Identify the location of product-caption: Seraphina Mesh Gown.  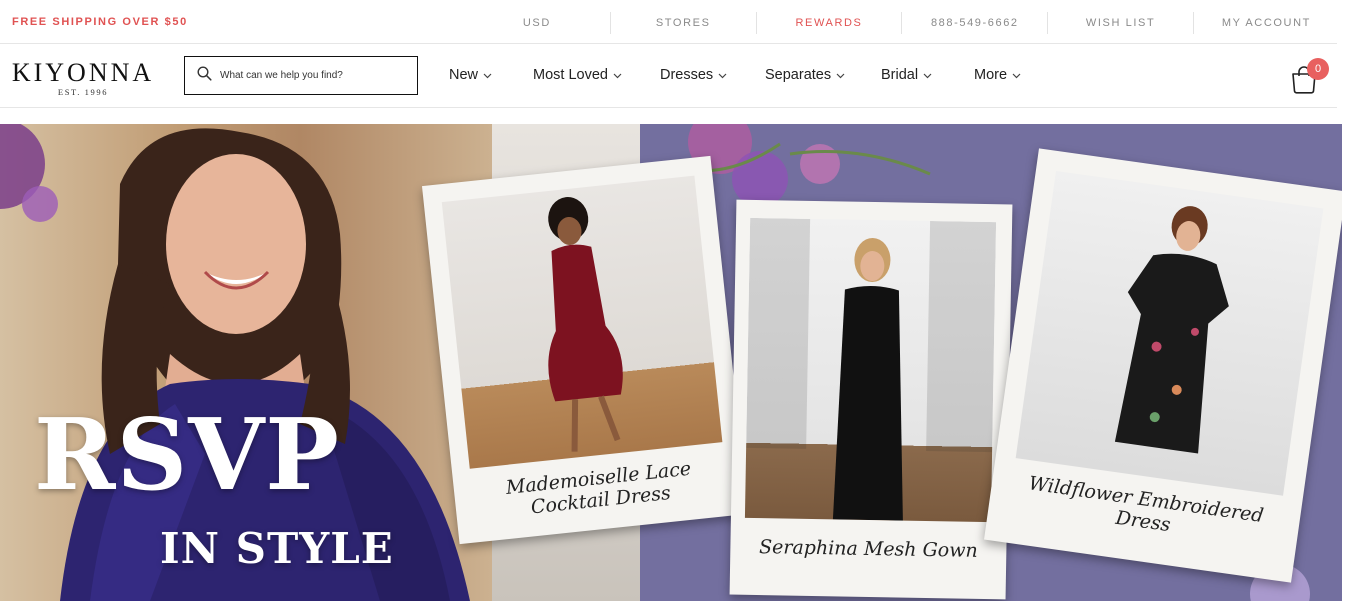
(868, 549).